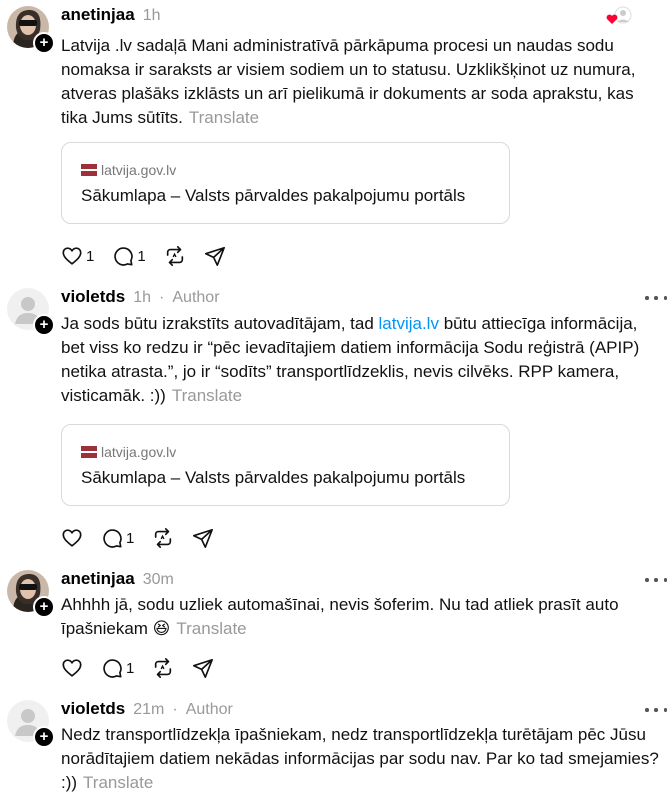  What do you see at coordinates (619, 15) in the screenshot?
I see `liked-by-author-heart-icon` at bounding box center [619, 15].